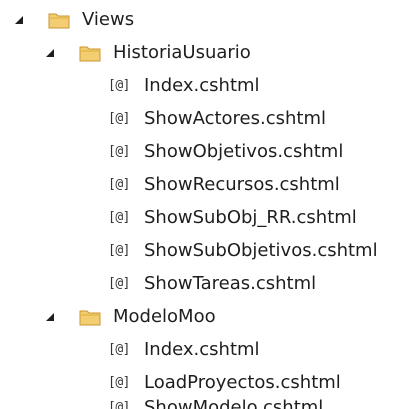 The width and height of the screenshot is (401, 409). I want to click on tree-item-file: [@] ShowModelo.cshtml, so click(200, 400).